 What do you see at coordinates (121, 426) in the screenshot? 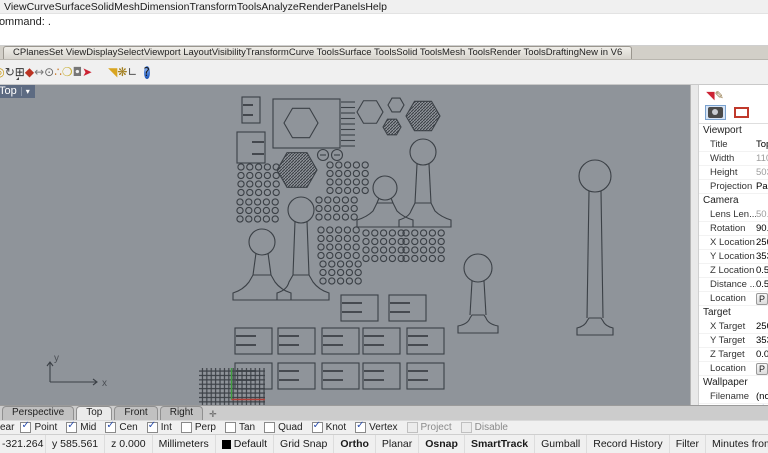
I see `osnap-toggle: Cen` at bounding box center [121, 426].